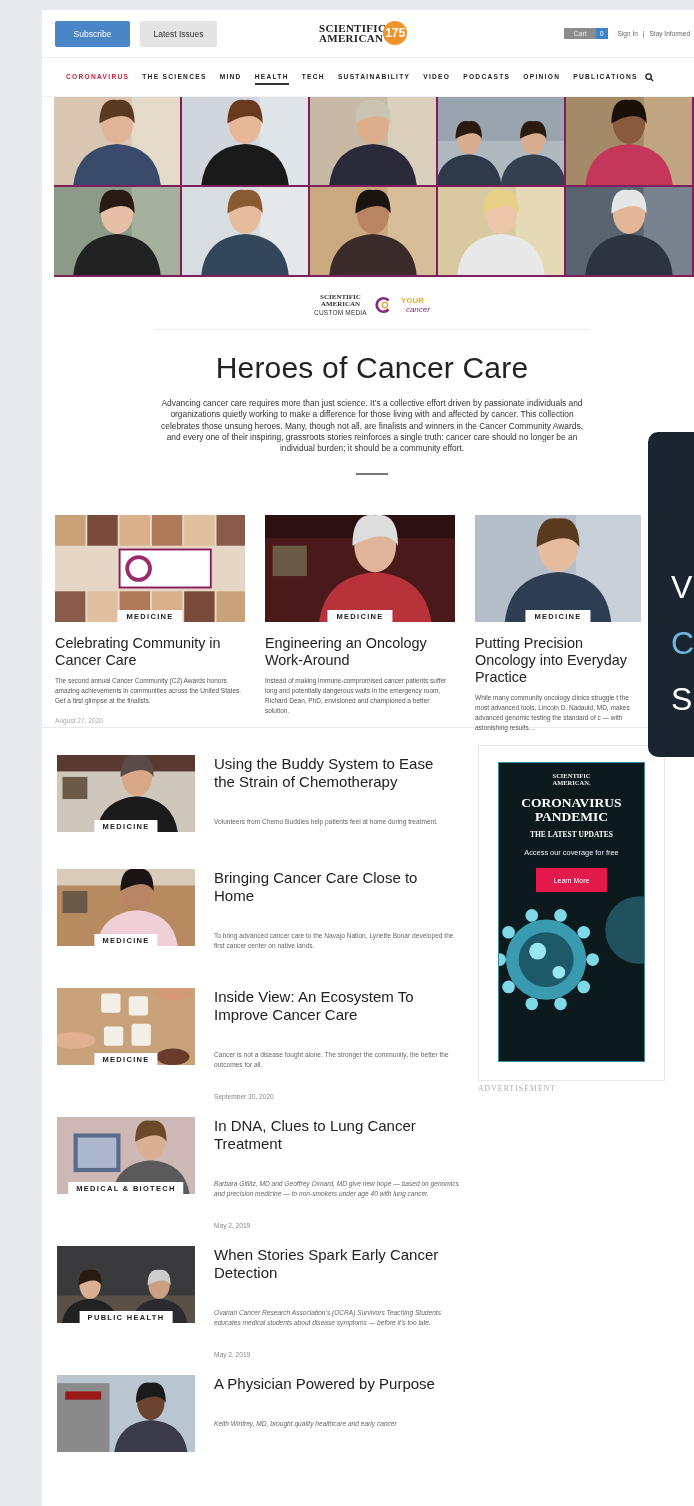 This screenshot has height=1506, width=694. I want to click on intro-paragraph: Advancing cancer care requires more than just science. It’s a collective effort driven by passionate individuals and organizations quietly working to make a difference for those living with and affected by cancer. This collection celebrates those unsung heroes. Many, though not all, are finalists and winners in the Cancer Community Awards, and every one of their inspiring, grassroots stories reinforces a single truth: cancer care should no longer be an individual burden; it should be a community effort., so click(372, 426).